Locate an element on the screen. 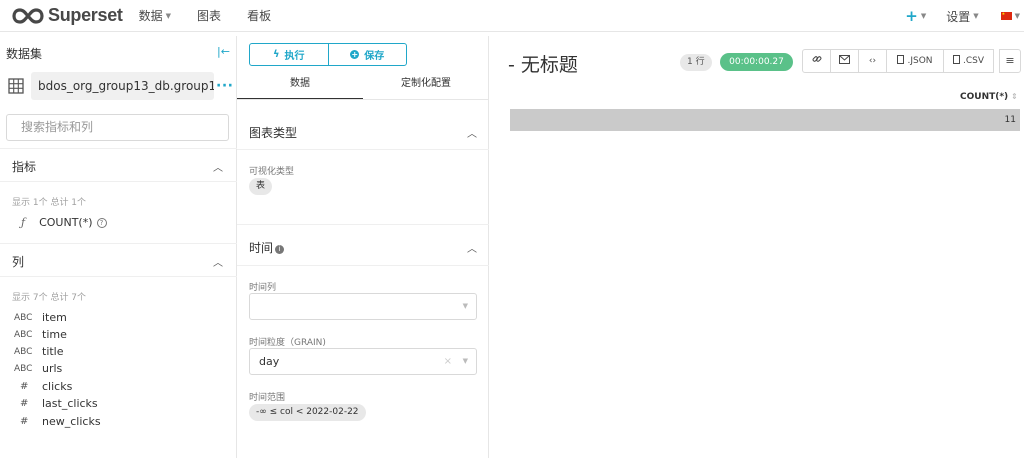 The height and width of the screenshot is (458, 1024). question-icon: ? is located at coordinates (101, 222).